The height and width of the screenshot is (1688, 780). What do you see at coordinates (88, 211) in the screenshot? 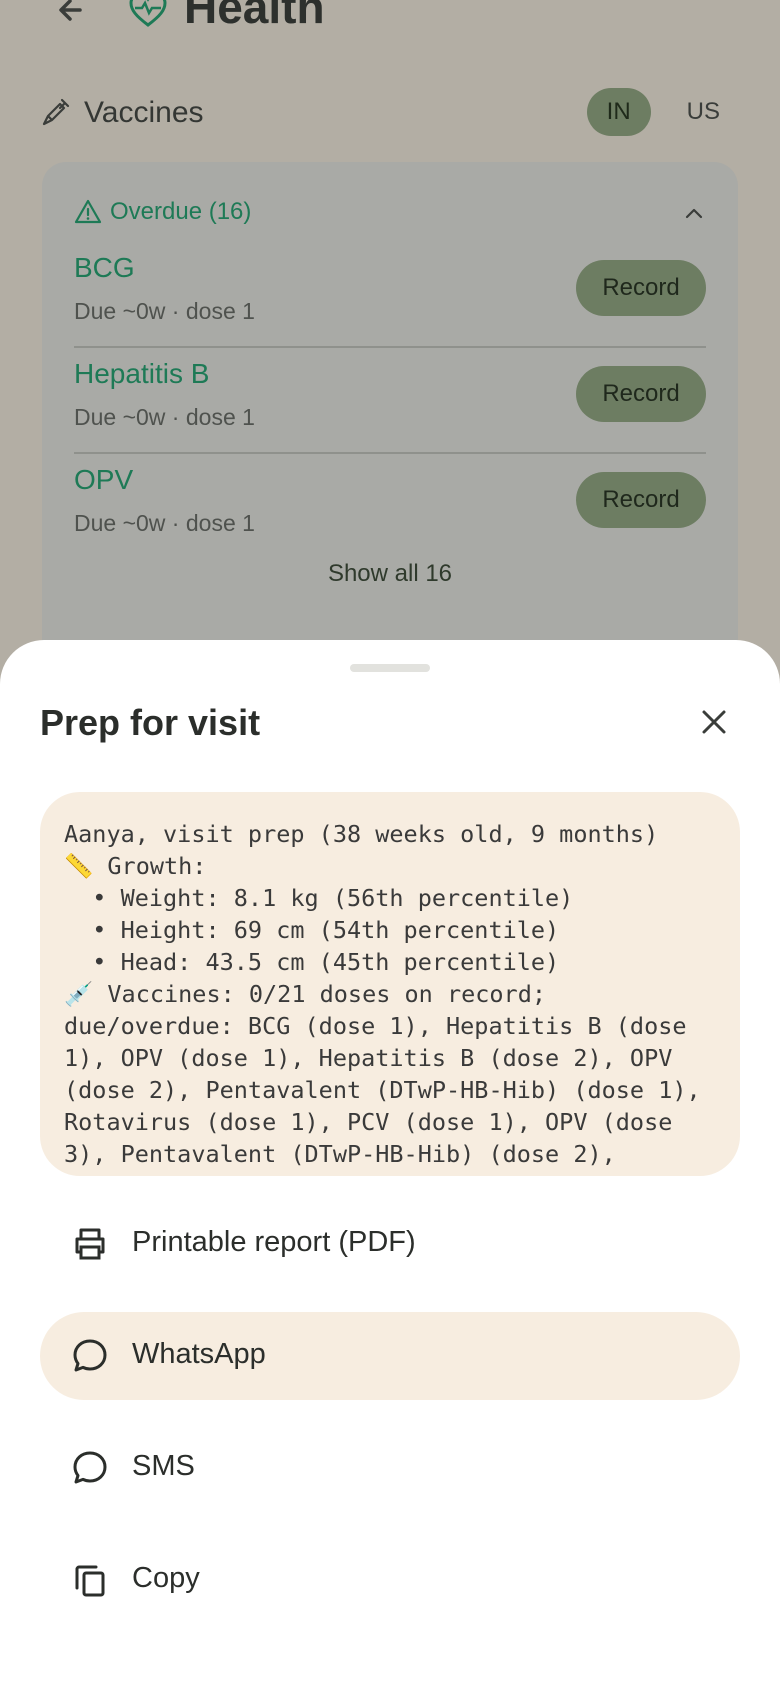
I see `warning-icon` at bounding box center [88, 211].